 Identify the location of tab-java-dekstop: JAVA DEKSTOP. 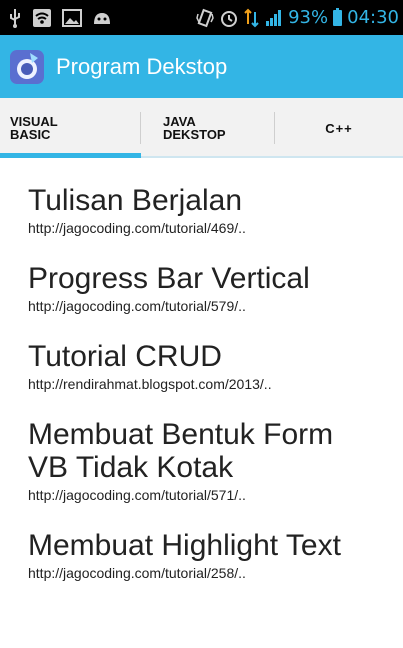
(208, 128).